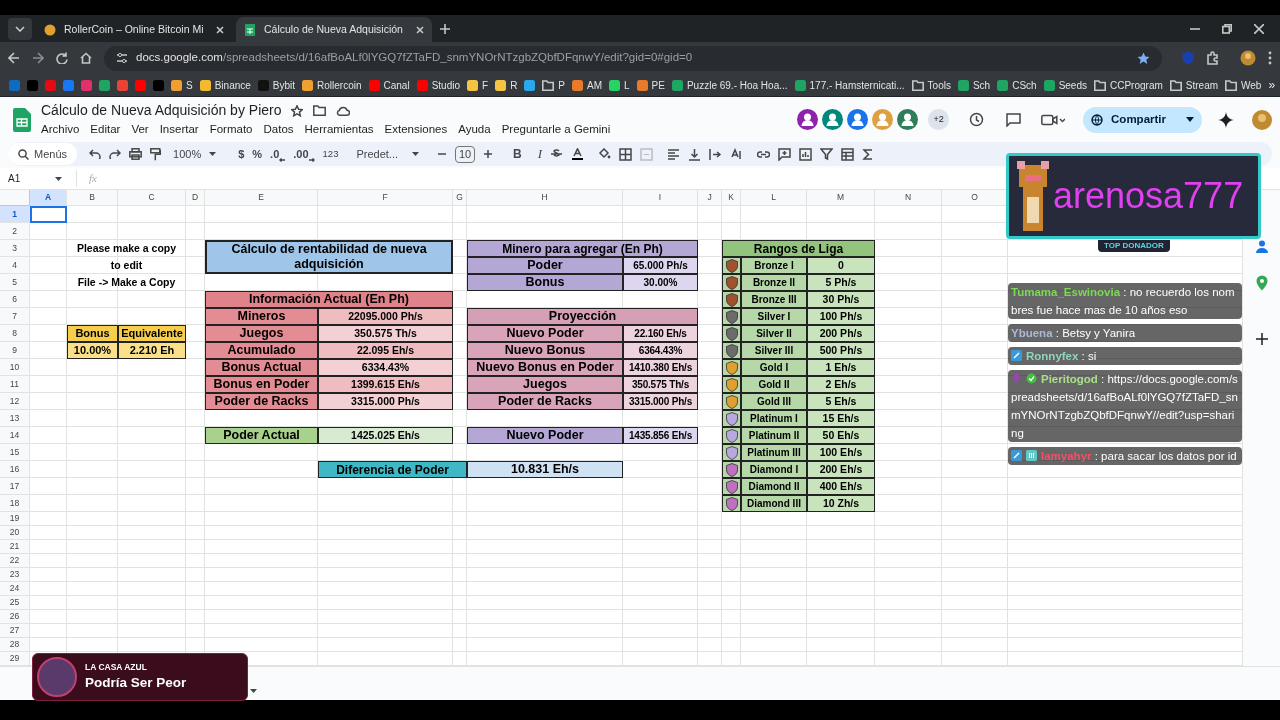  Describe the element at coordinates (445, 29) in the screenshot. I see `new-tab-icon` at that location.